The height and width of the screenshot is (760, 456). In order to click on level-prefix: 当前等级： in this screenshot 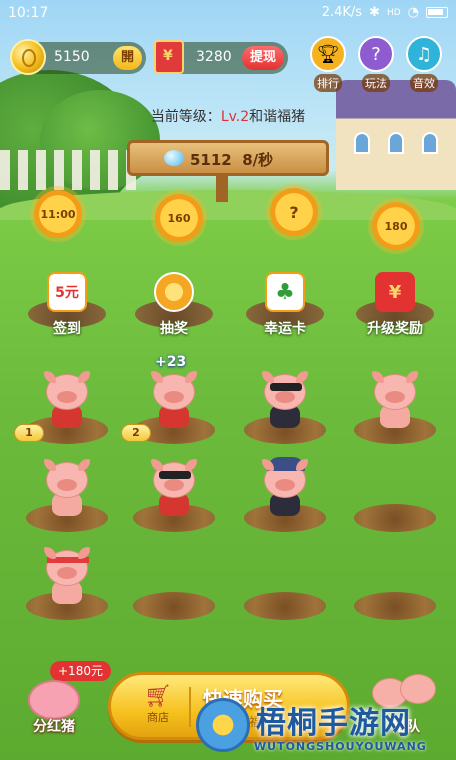, I will do `click(185, 117)`.